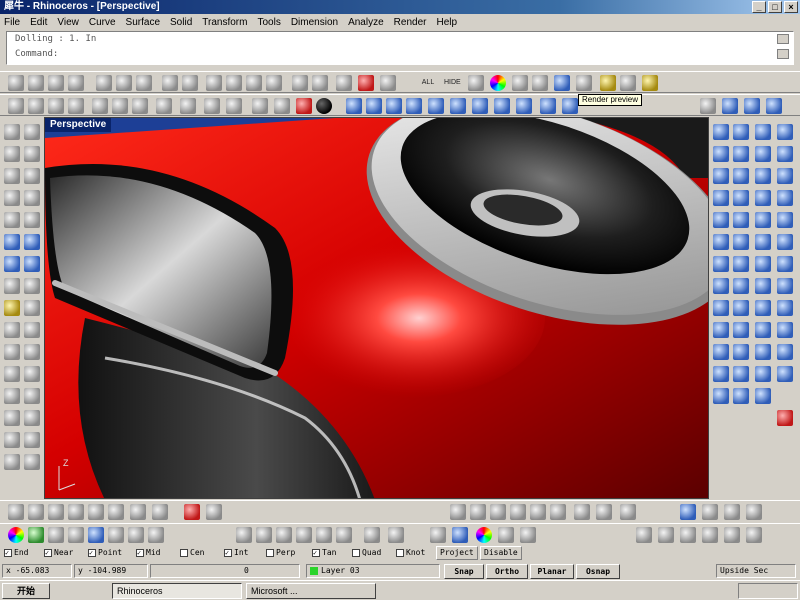 The height and width of the screenshot is (600, 800). Describe the element at coordinates (763, 264) in the screenshot. I see `rs-intersection-icon` at that location.